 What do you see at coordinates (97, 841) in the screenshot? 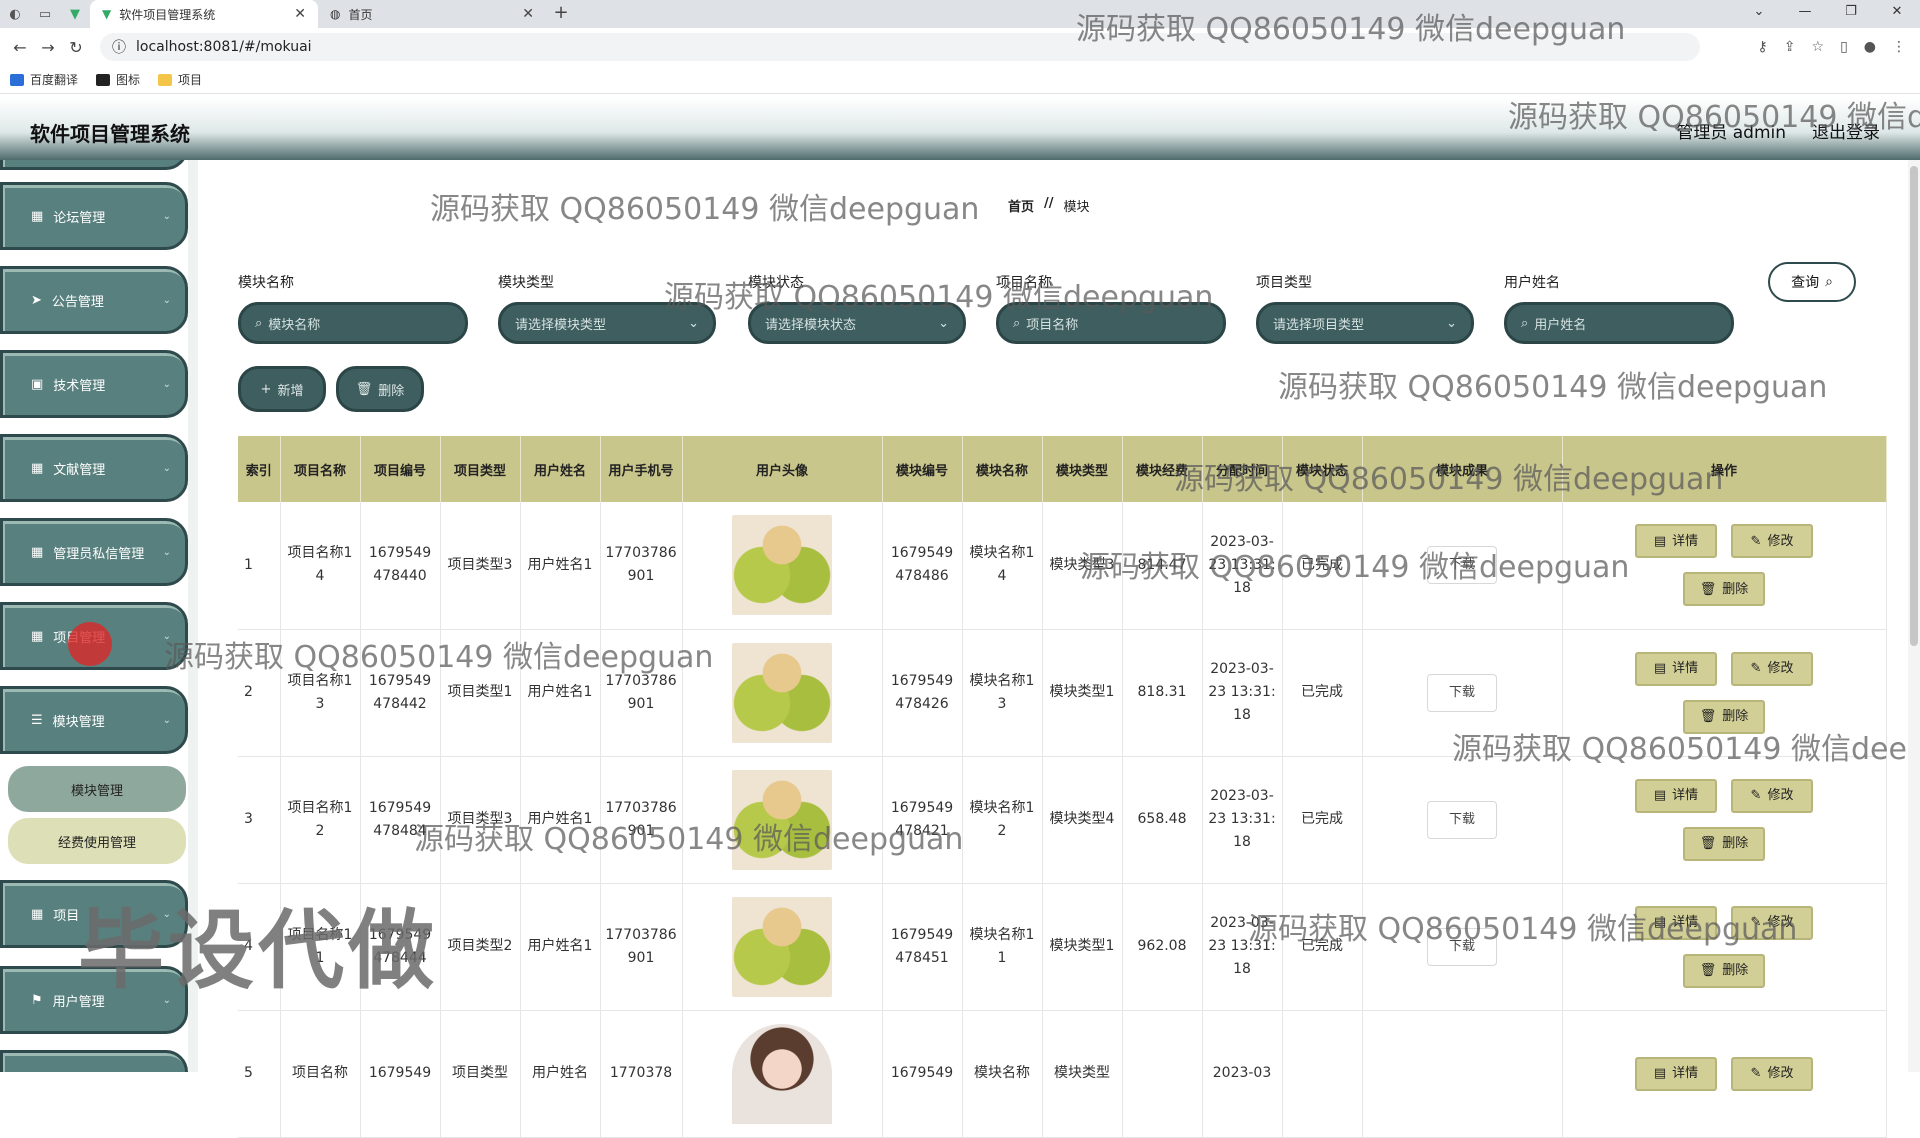
I see `sidebar-subitem-funds: 经费使用管理` at bounding box center [97, 841].